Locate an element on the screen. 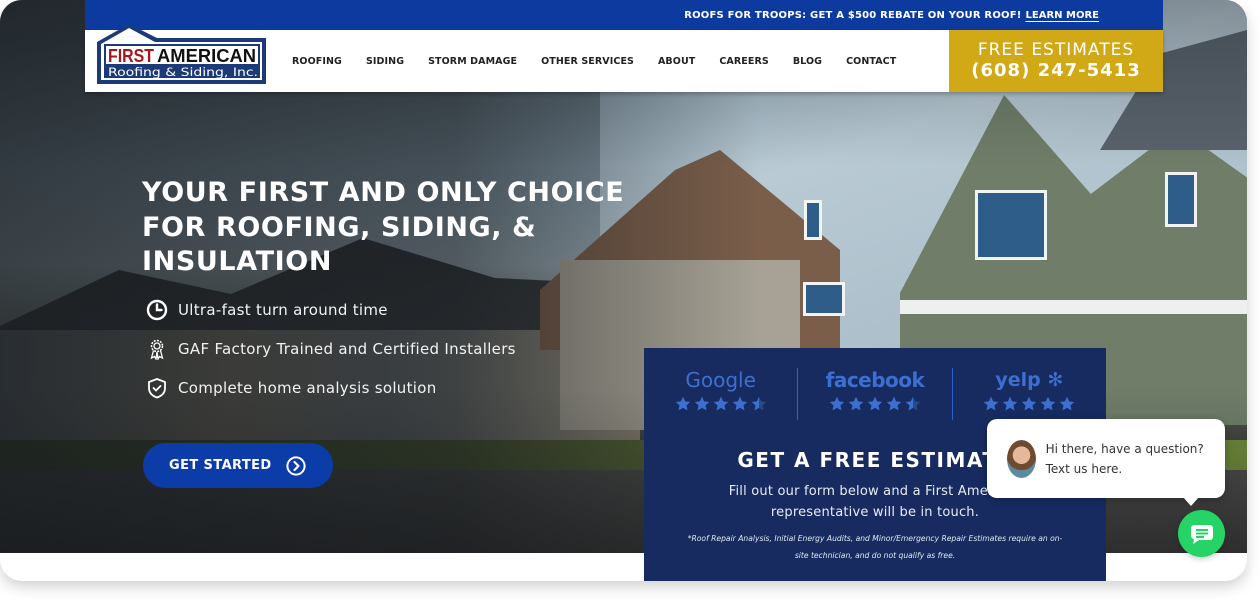  yelp-logo: yelp ✻ is located at coordinates (1029, 381).